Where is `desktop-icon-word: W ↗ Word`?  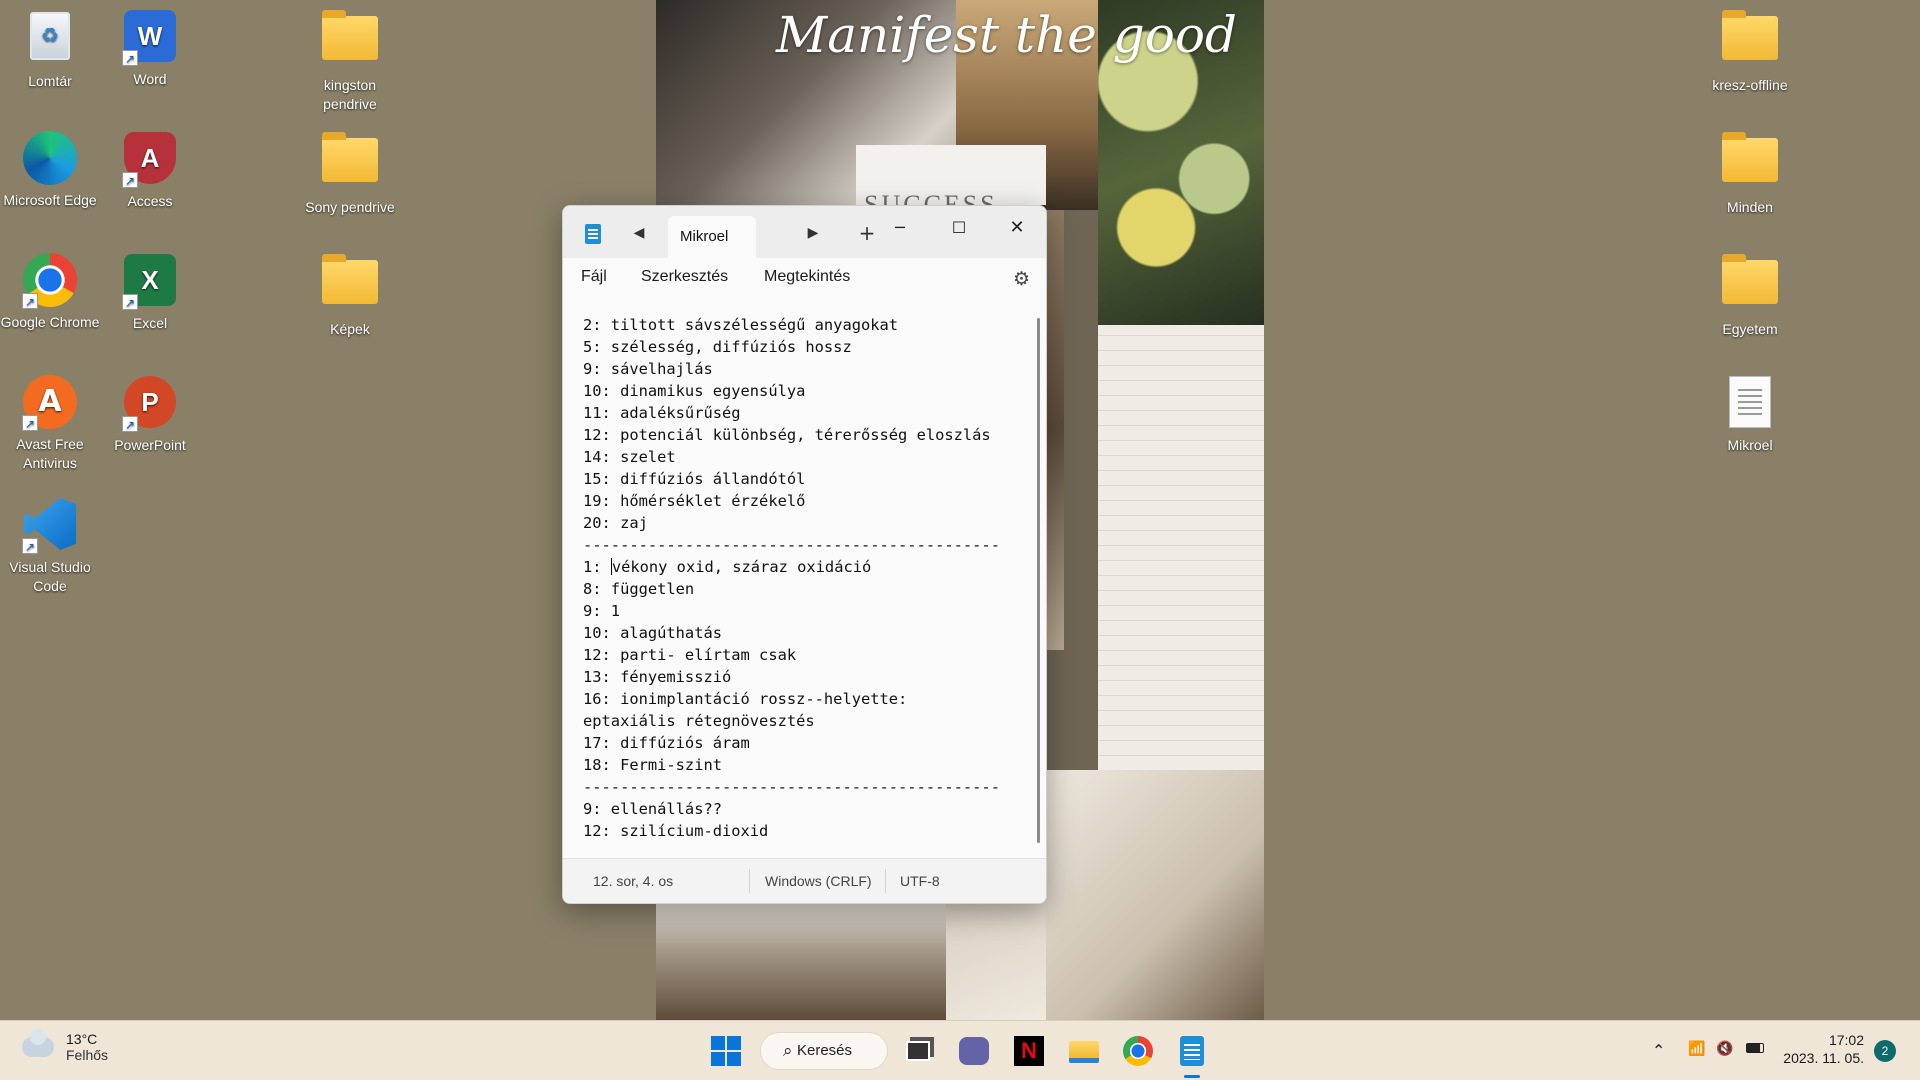
desktop-icon-word: W ↗ Word is located at coordinates (150, 48).